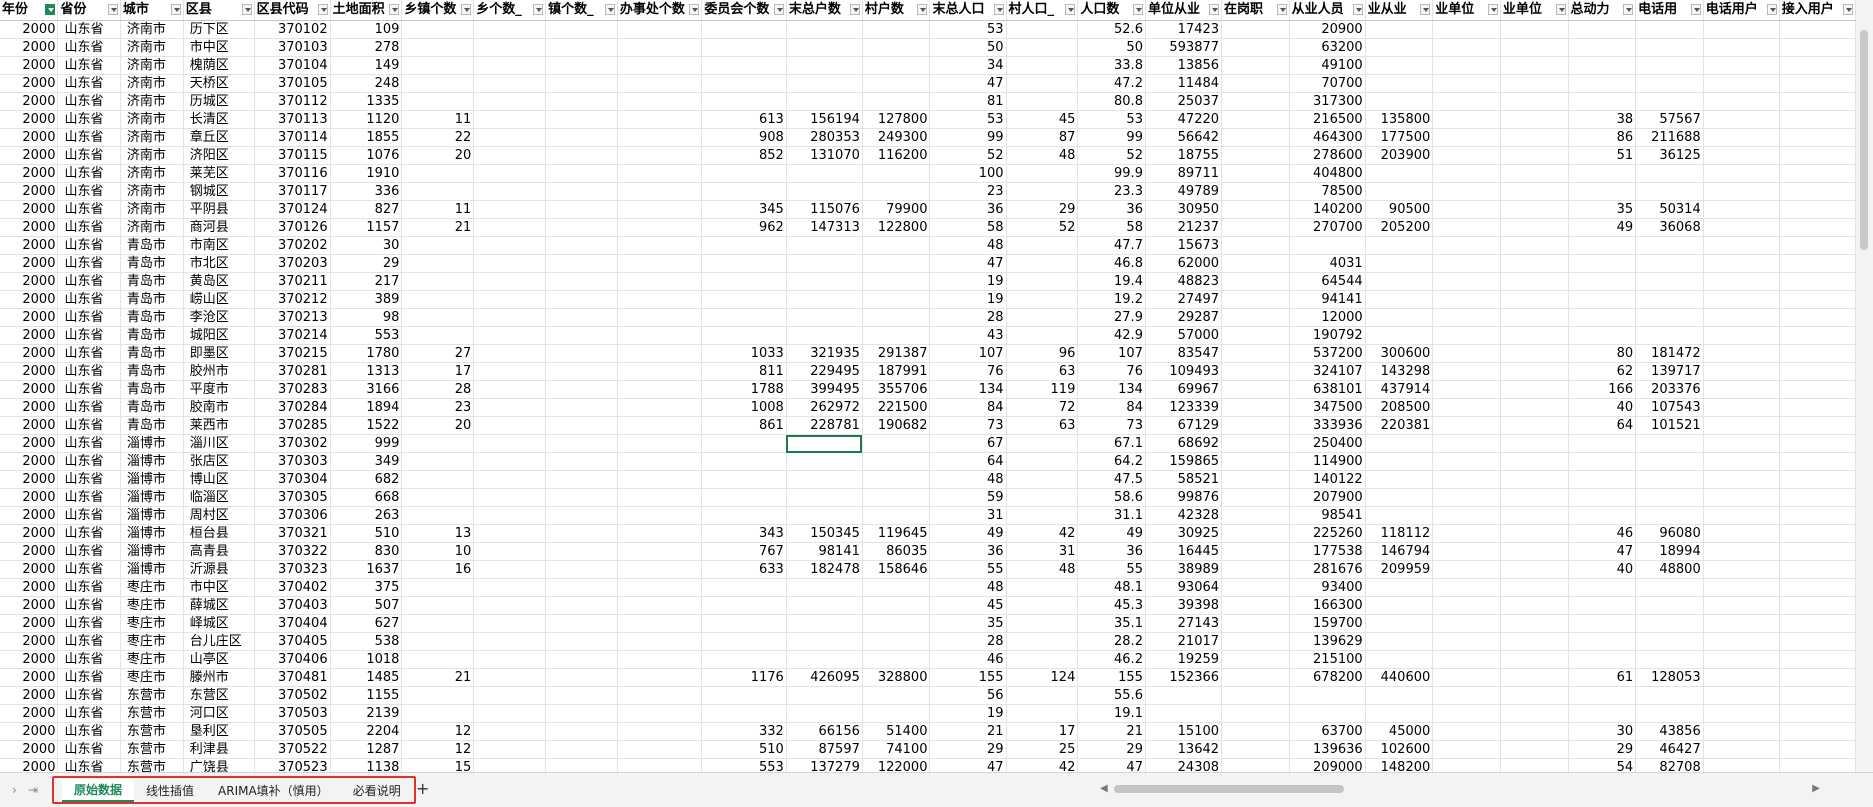  Describe the element at coordinates (152, 479) in the screenshot. I see `table-cell: 淄博市` at that location.